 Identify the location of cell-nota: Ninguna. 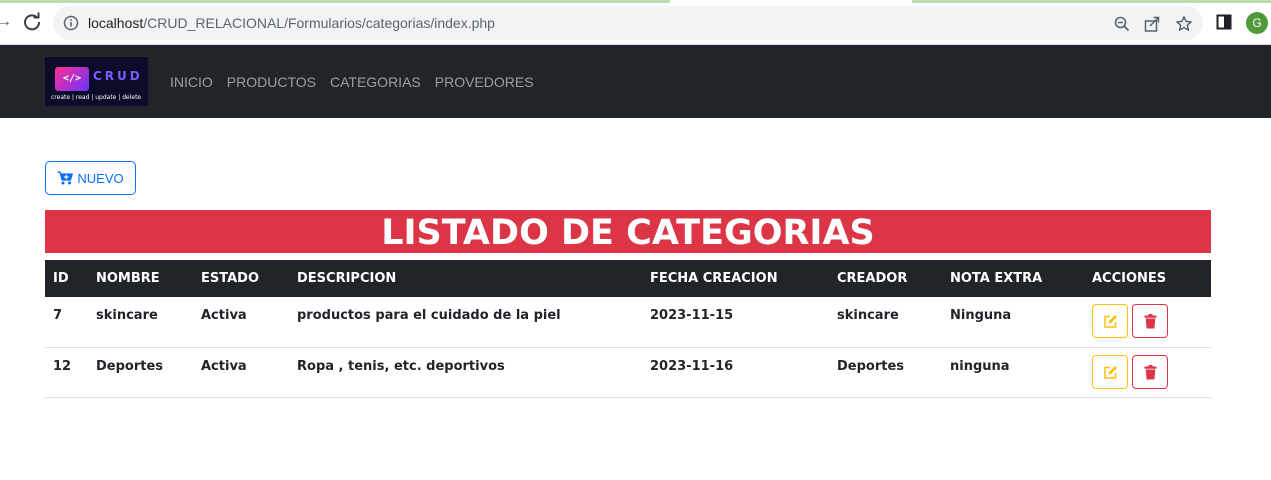
(1013, 322).